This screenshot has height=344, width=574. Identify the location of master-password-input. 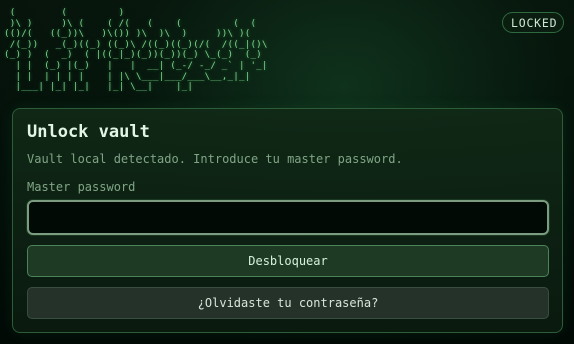
(288, 217).